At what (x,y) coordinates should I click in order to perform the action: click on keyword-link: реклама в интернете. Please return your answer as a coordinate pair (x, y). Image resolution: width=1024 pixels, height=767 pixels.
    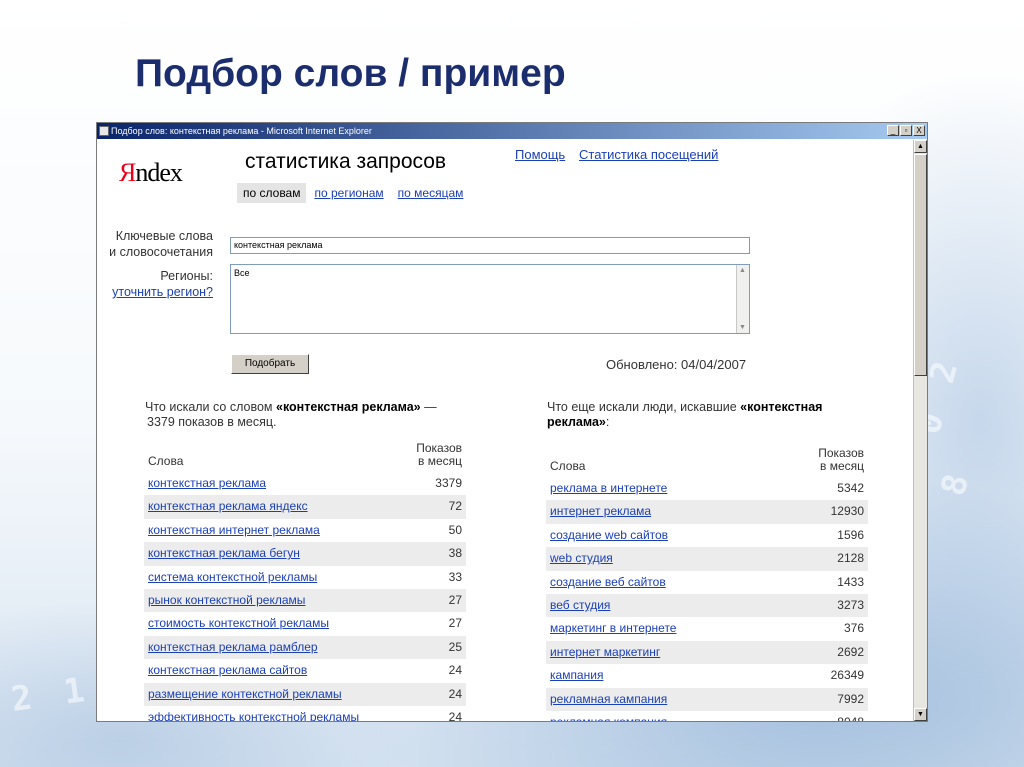
    Looking at the image, I should click on (608, 488).